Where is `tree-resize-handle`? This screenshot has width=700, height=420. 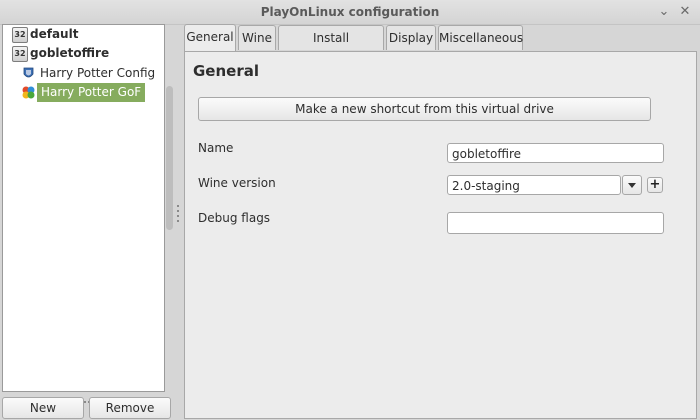
tree-resize-handle is located at coordinates (90, 397).